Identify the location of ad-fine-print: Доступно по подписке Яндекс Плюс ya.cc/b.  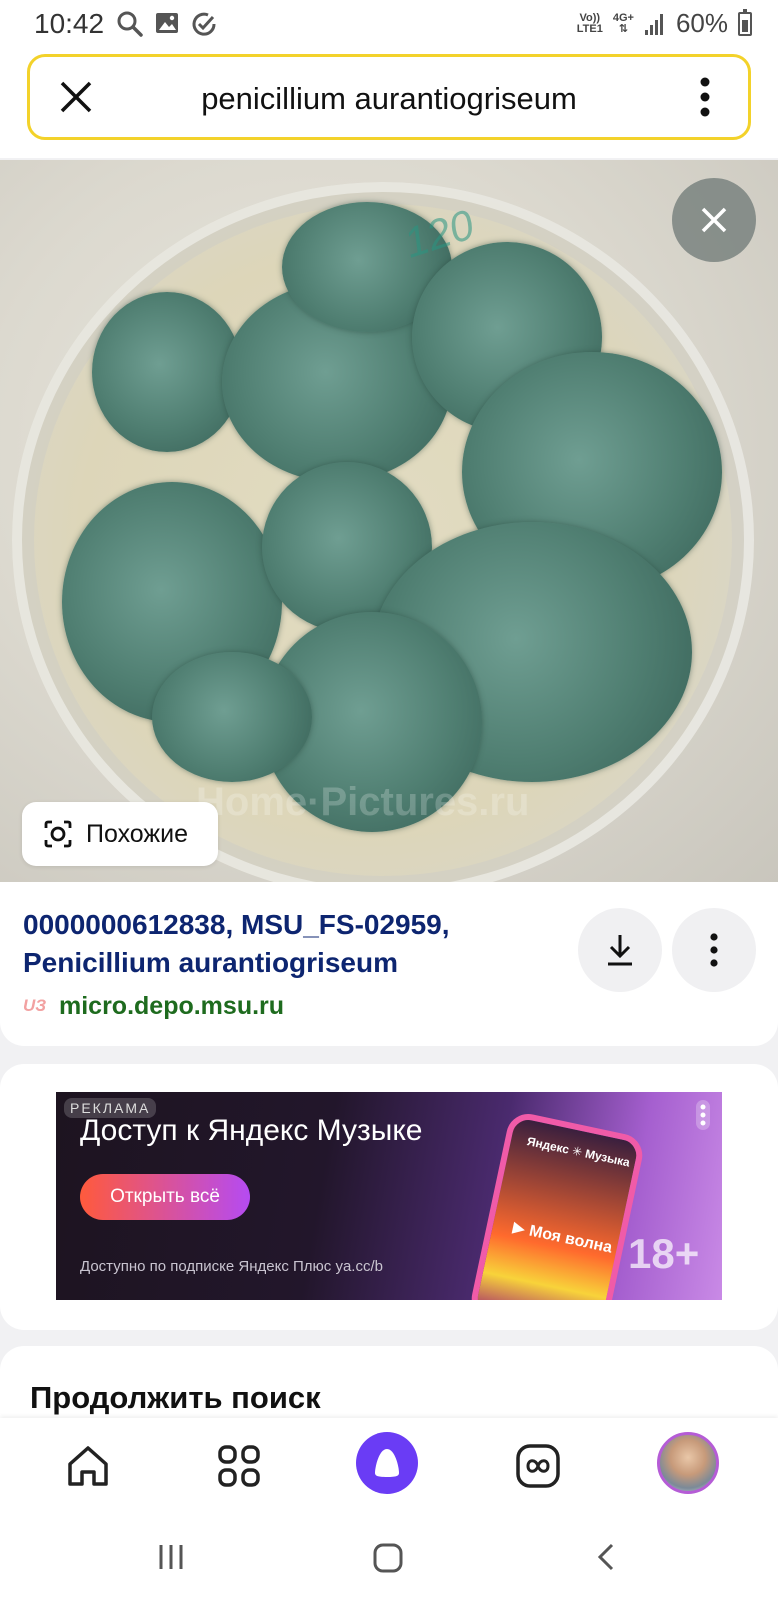
(231, 1266).